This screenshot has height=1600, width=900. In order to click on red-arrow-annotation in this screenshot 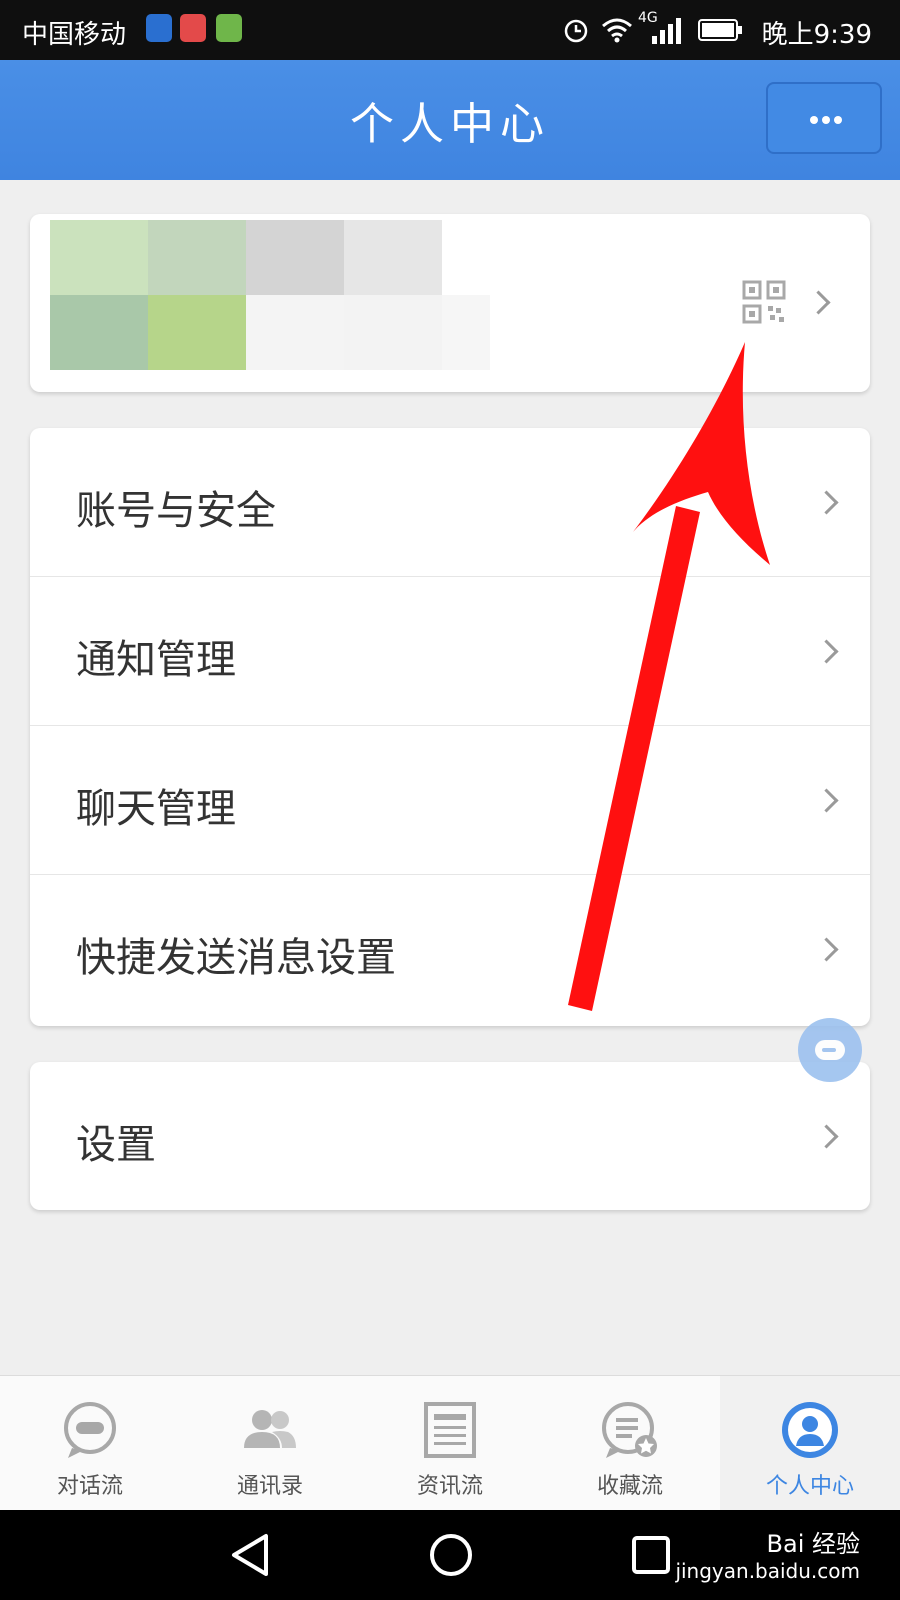, I will do `click(669, 676)`.